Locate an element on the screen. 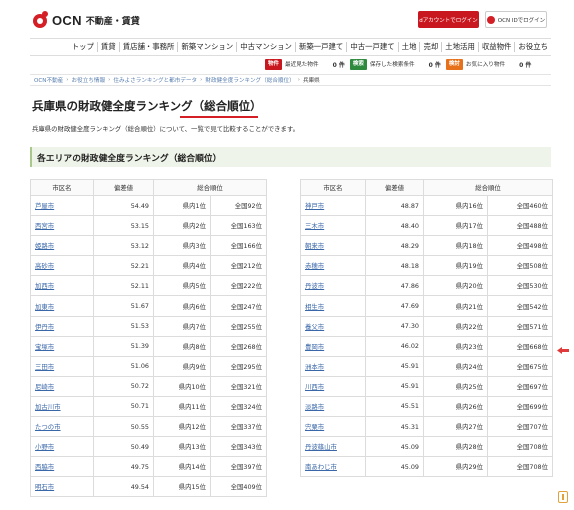 This screenshot has width=574, height=510. prefecture-rank: 県内27位 is located at coordinates (455, 427).